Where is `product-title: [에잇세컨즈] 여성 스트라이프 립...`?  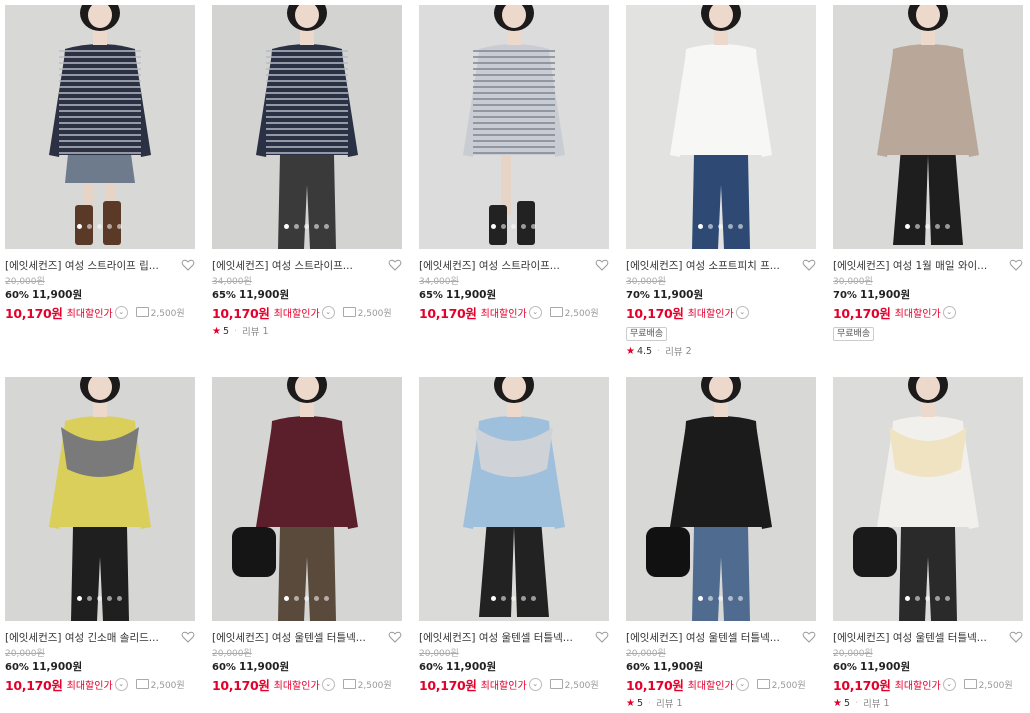
product-title: [에잇세컨즈] 여성 스트라이프 립... is located at coordinates (89, 266).